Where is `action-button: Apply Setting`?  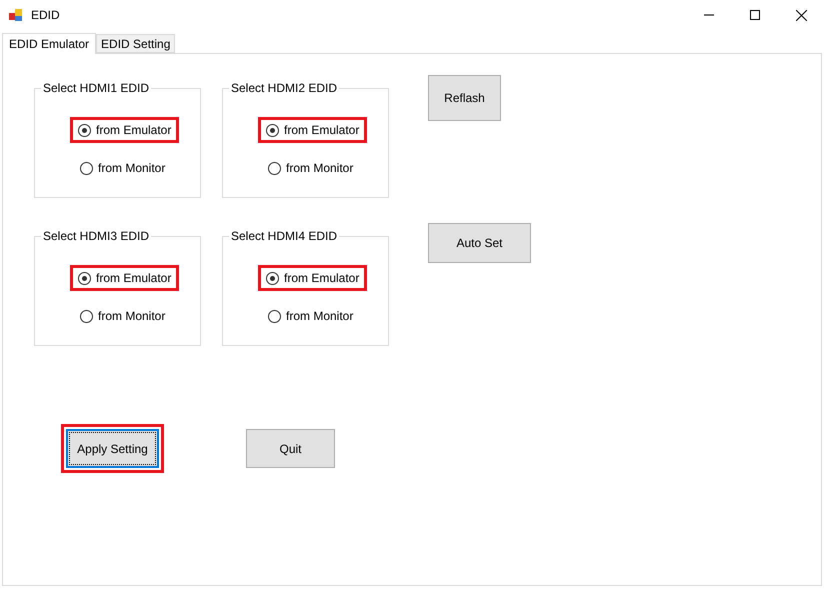 action-button: Apply Setting is located at coordinates (112, 448).